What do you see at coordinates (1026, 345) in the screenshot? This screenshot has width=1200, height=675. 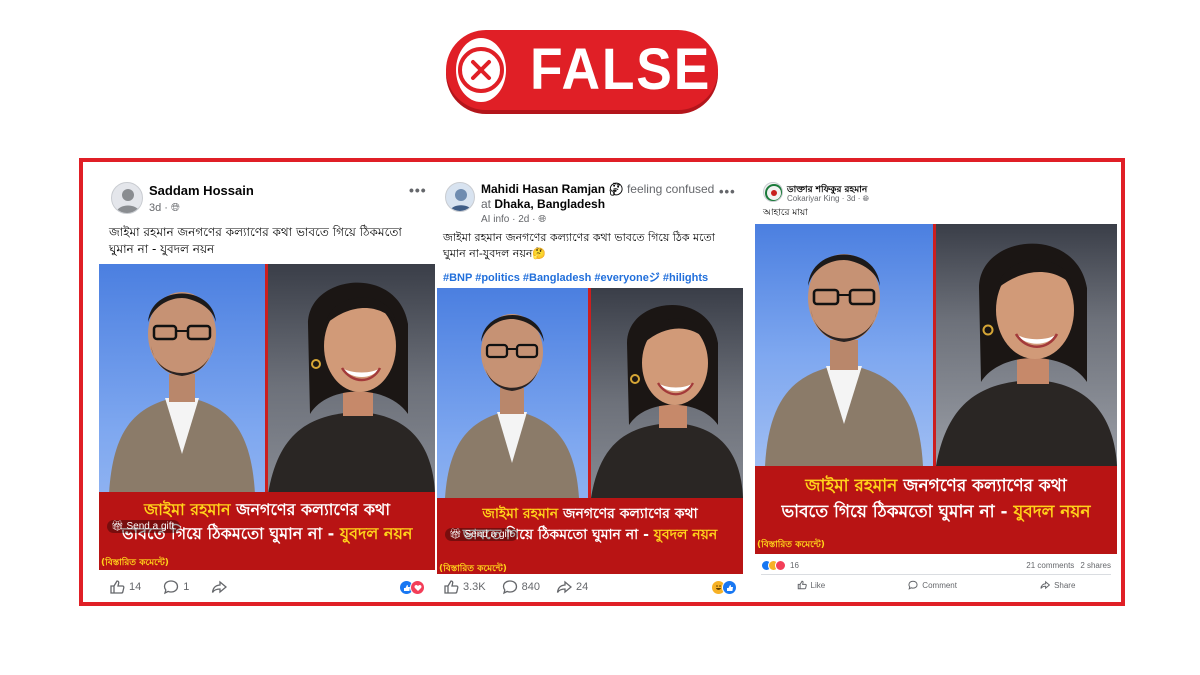 I see `woman-photo` at bounding box center [1026, 345].